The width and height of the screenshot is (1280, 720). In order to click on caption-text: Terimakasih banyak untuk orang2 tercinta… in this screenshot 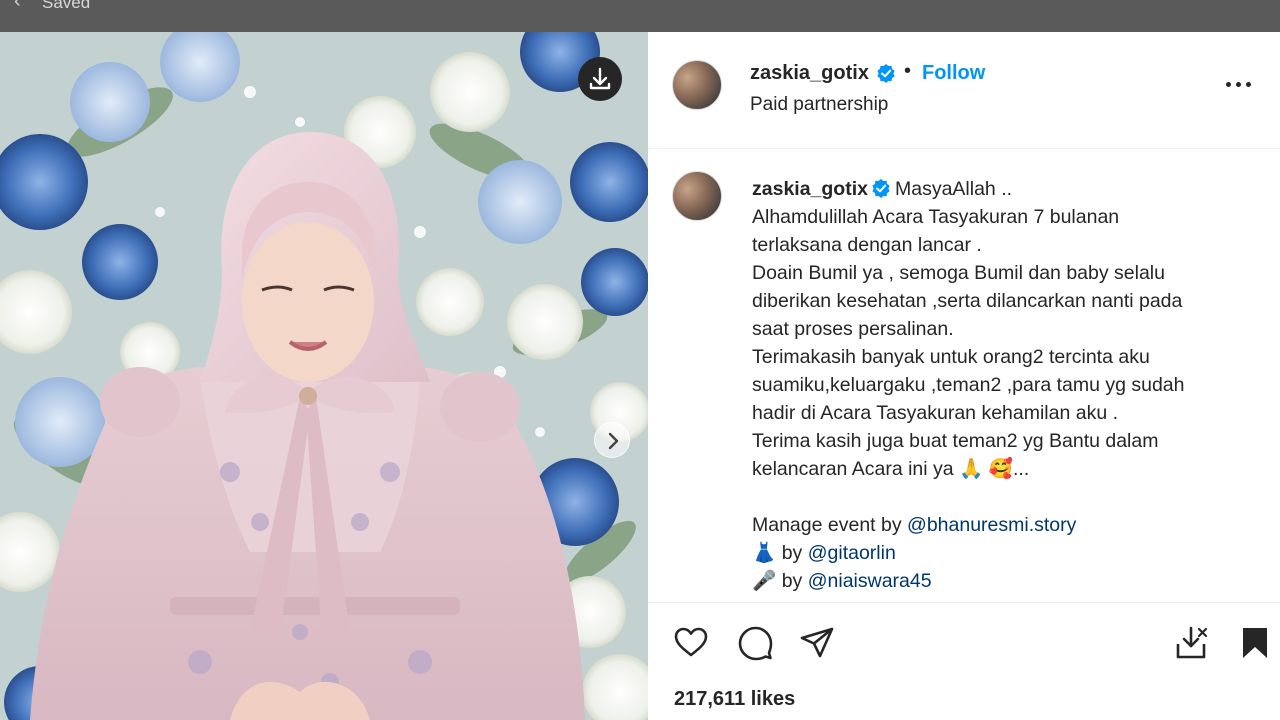, I will do `click(951, 357)`.